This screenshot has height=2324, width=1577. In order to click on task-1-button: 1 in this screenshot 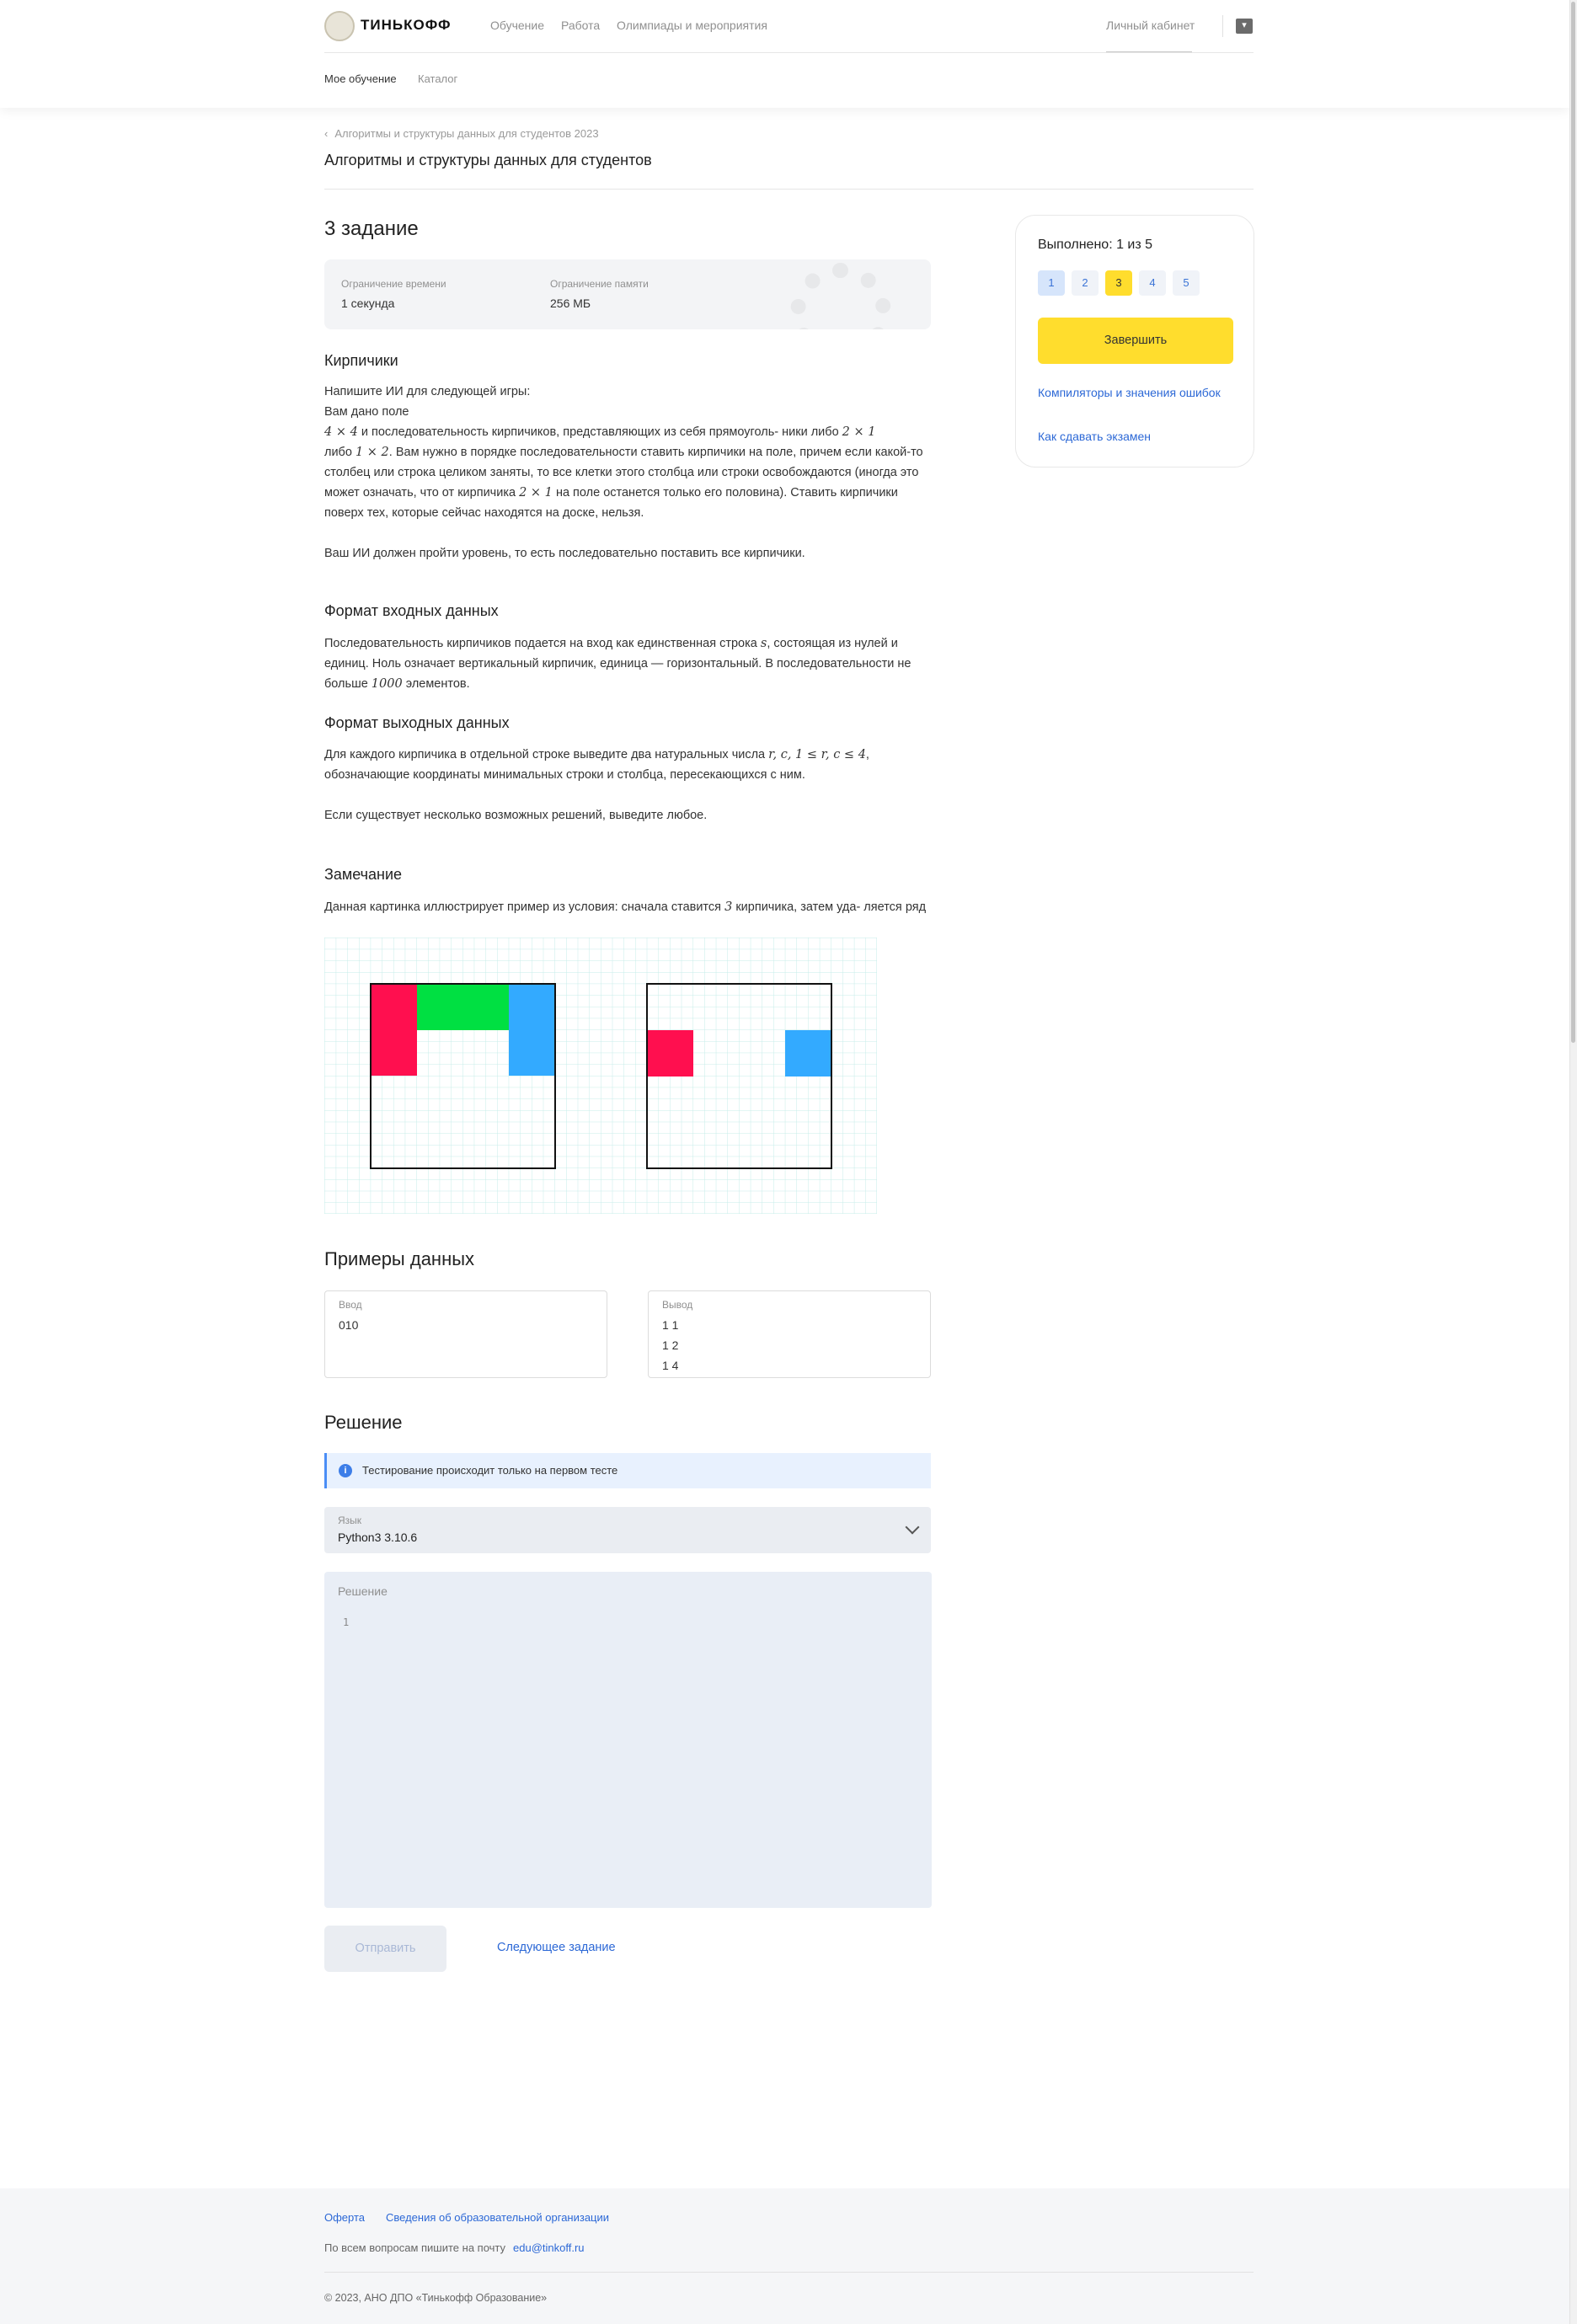, I will do `click(1052, 283)`.